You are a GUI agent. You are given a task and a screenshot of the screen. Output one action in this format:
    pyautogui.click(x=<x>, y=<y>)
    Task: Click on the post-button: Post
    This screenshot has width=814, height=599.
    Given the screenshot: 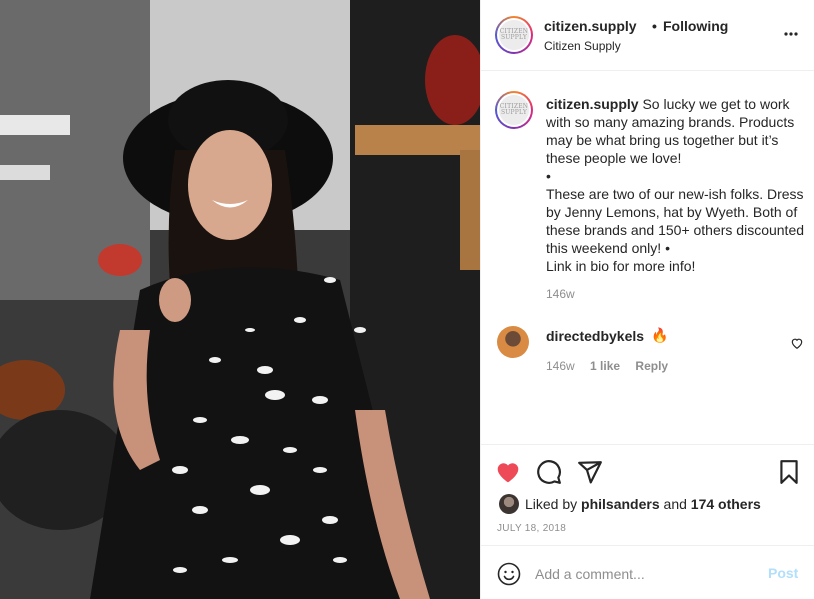 What is the action you would take?
    pyautogui.click(x=783, y=573)
    